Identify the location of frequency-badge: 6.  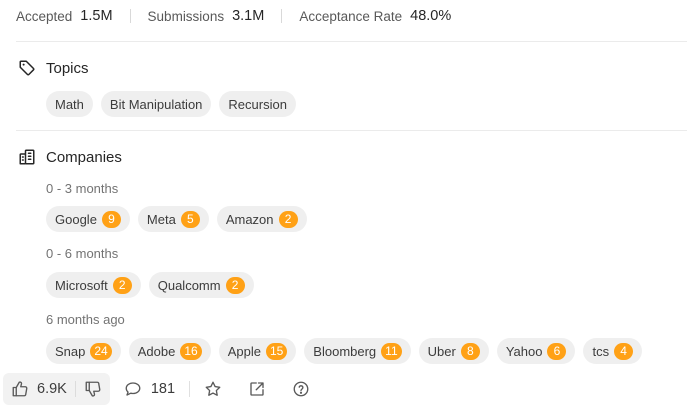
(557, 351).